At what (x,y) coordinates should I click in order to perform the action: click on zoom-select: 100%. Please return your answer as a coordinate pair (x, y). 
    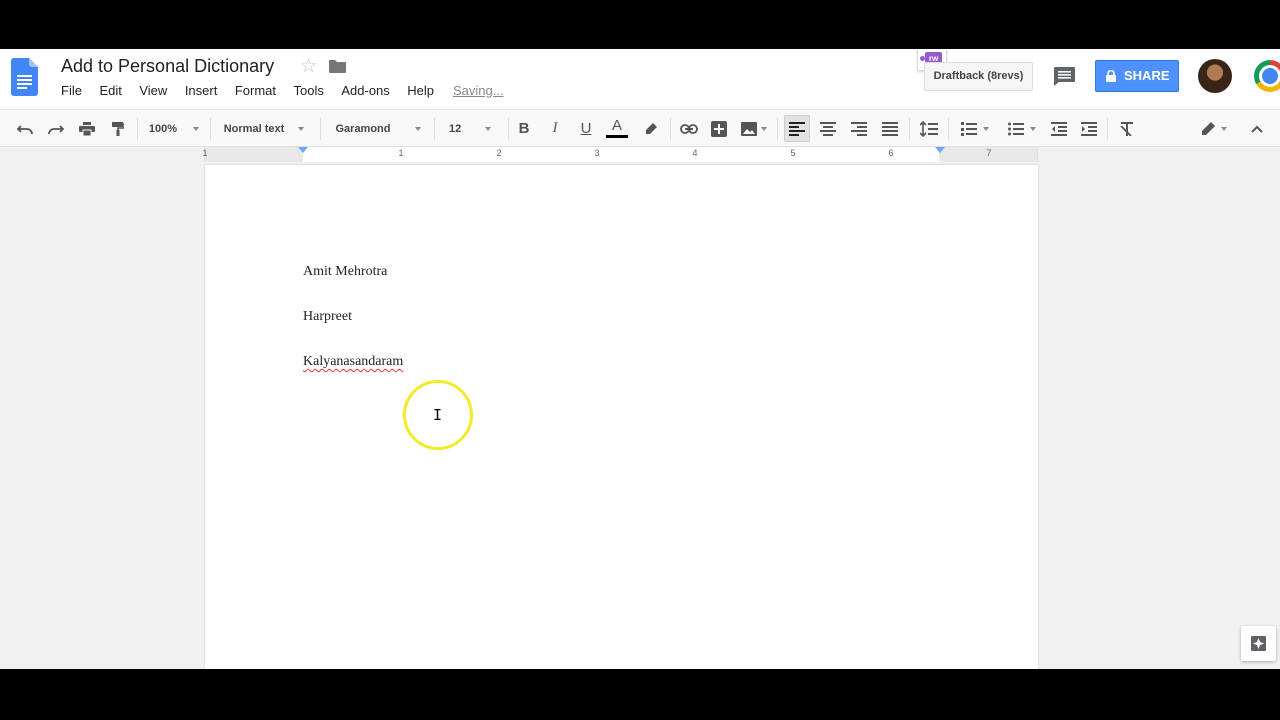
    Looking at the image, I should click on (174, 128).